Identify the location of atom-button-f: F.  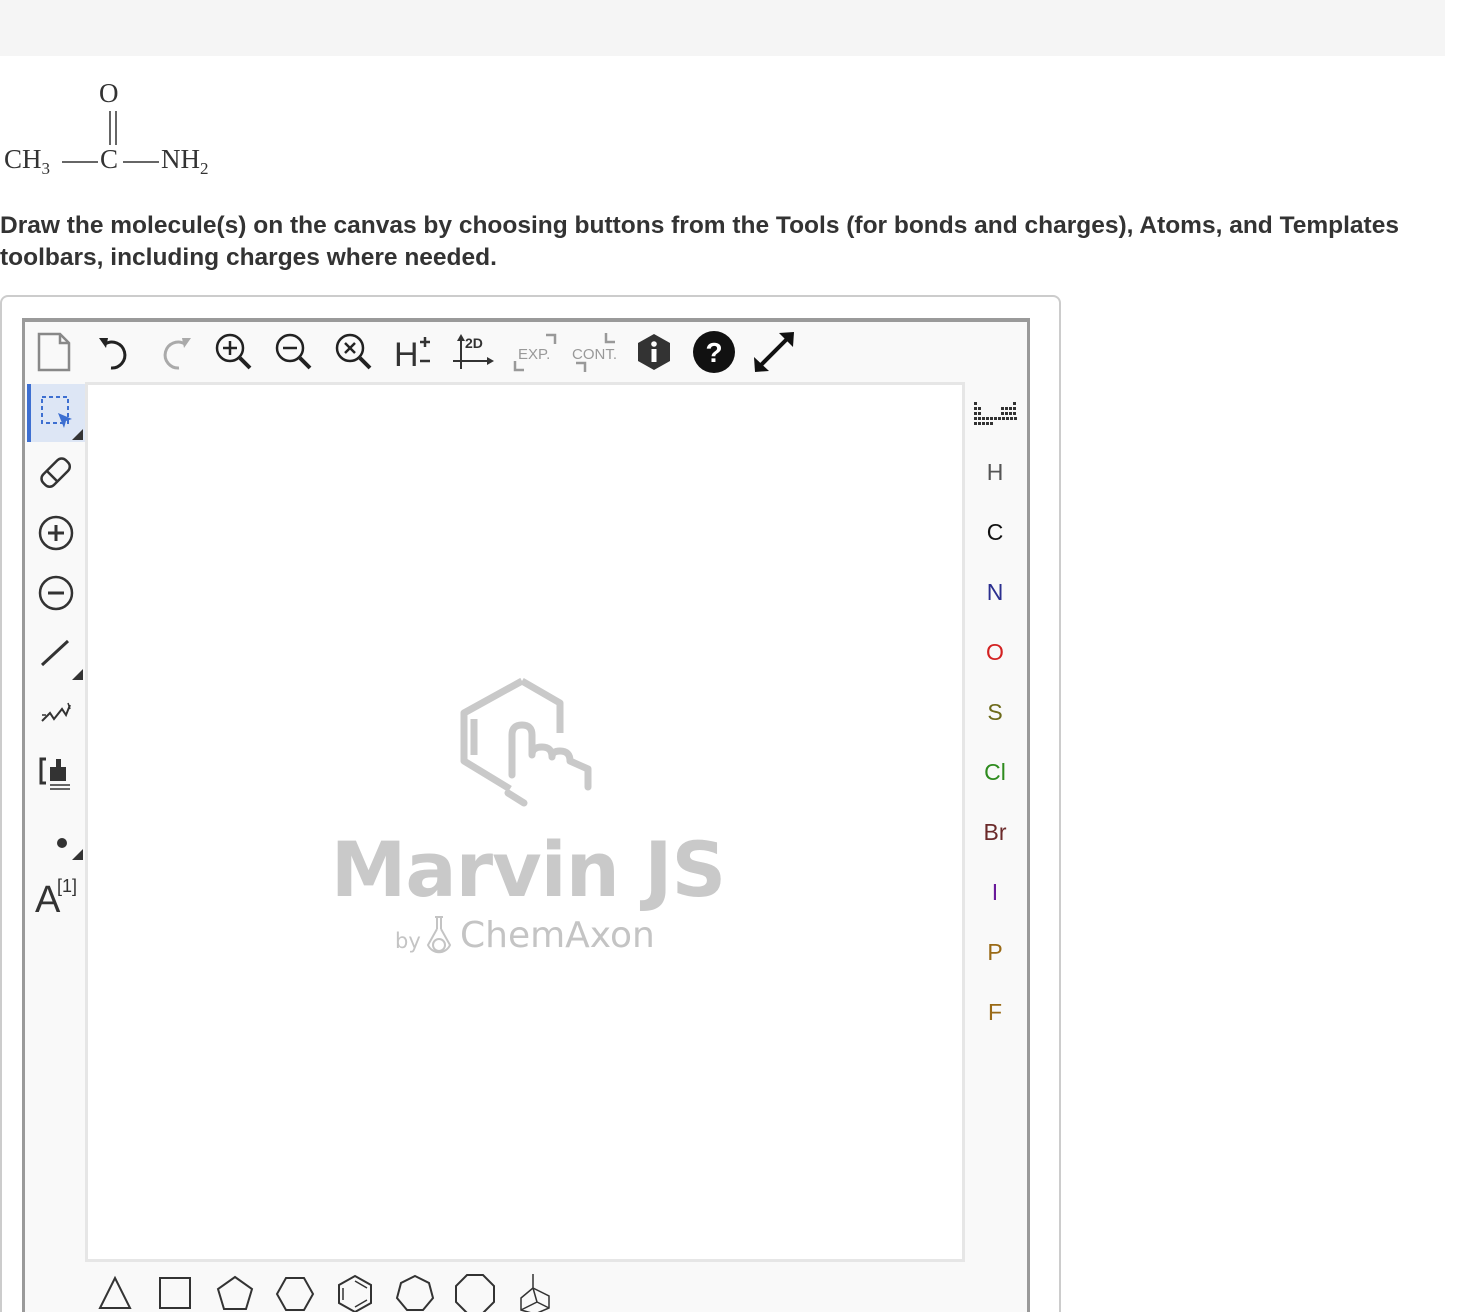
(995, 1012).